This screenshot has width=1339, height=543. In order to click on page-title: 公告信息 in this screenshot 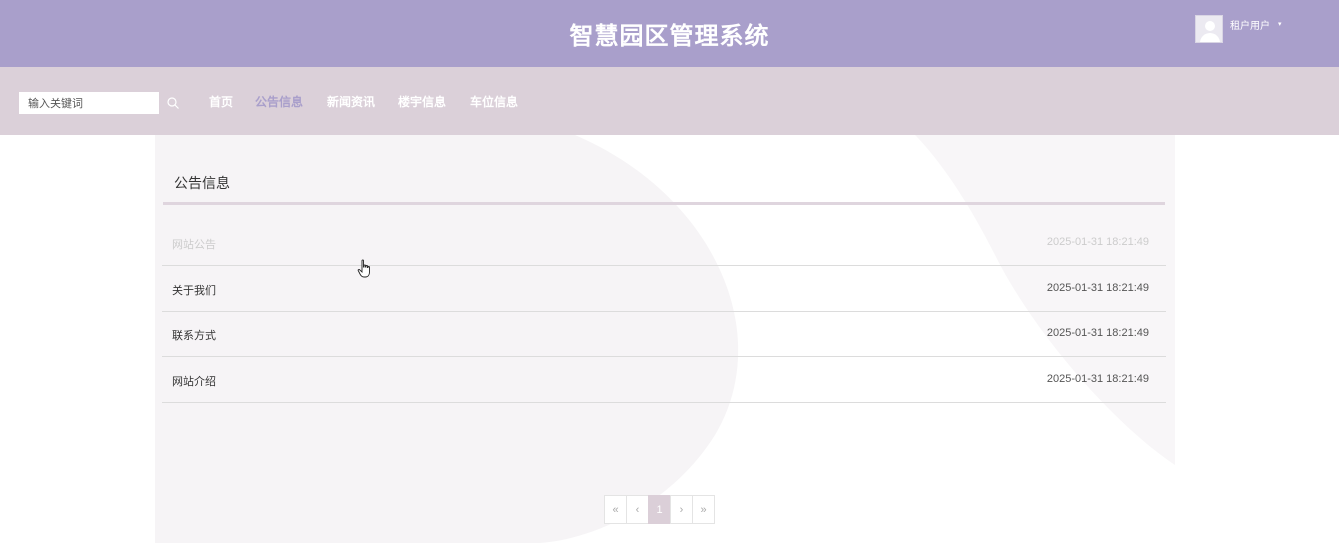, I will do `click(202, 184)`.